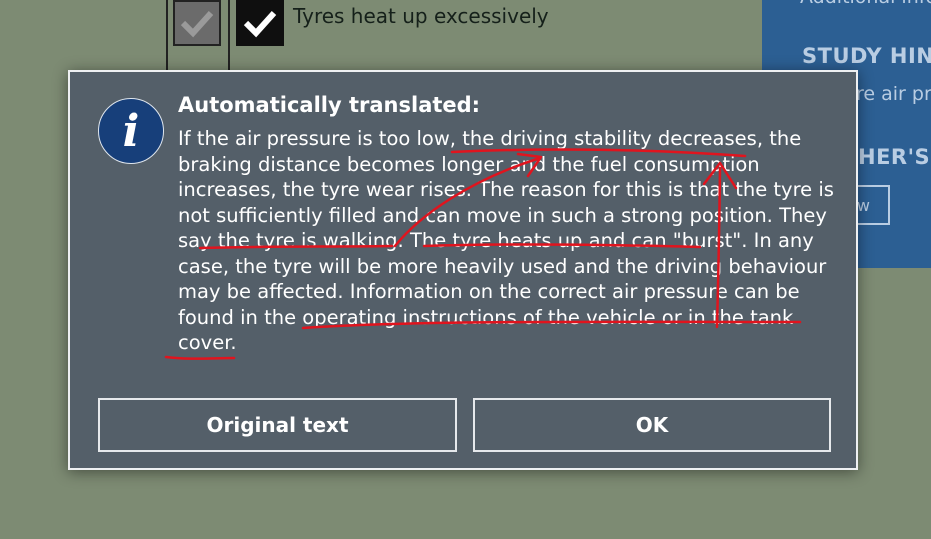  Describe the element at coordinates (893, 94) in the screenshot. I see `study-hint-text: re air pr` at that location.